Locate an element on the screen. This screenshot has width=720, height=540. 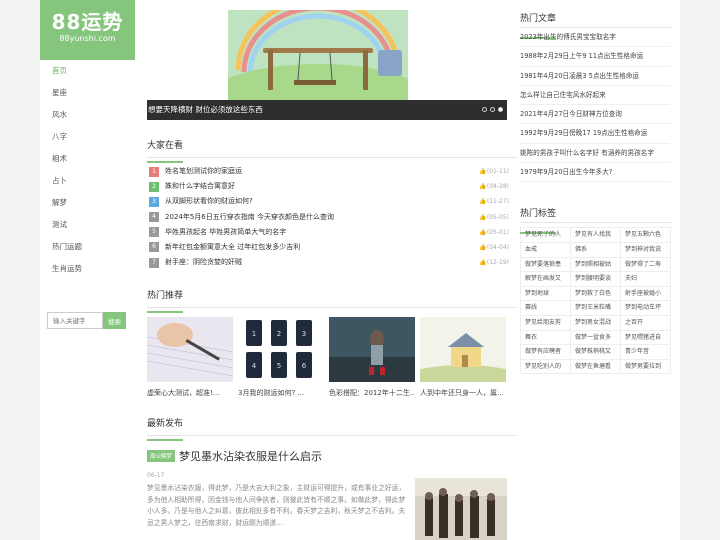
hot-recs-section-title: 热门推荐 is located at coordinates (332, 297).